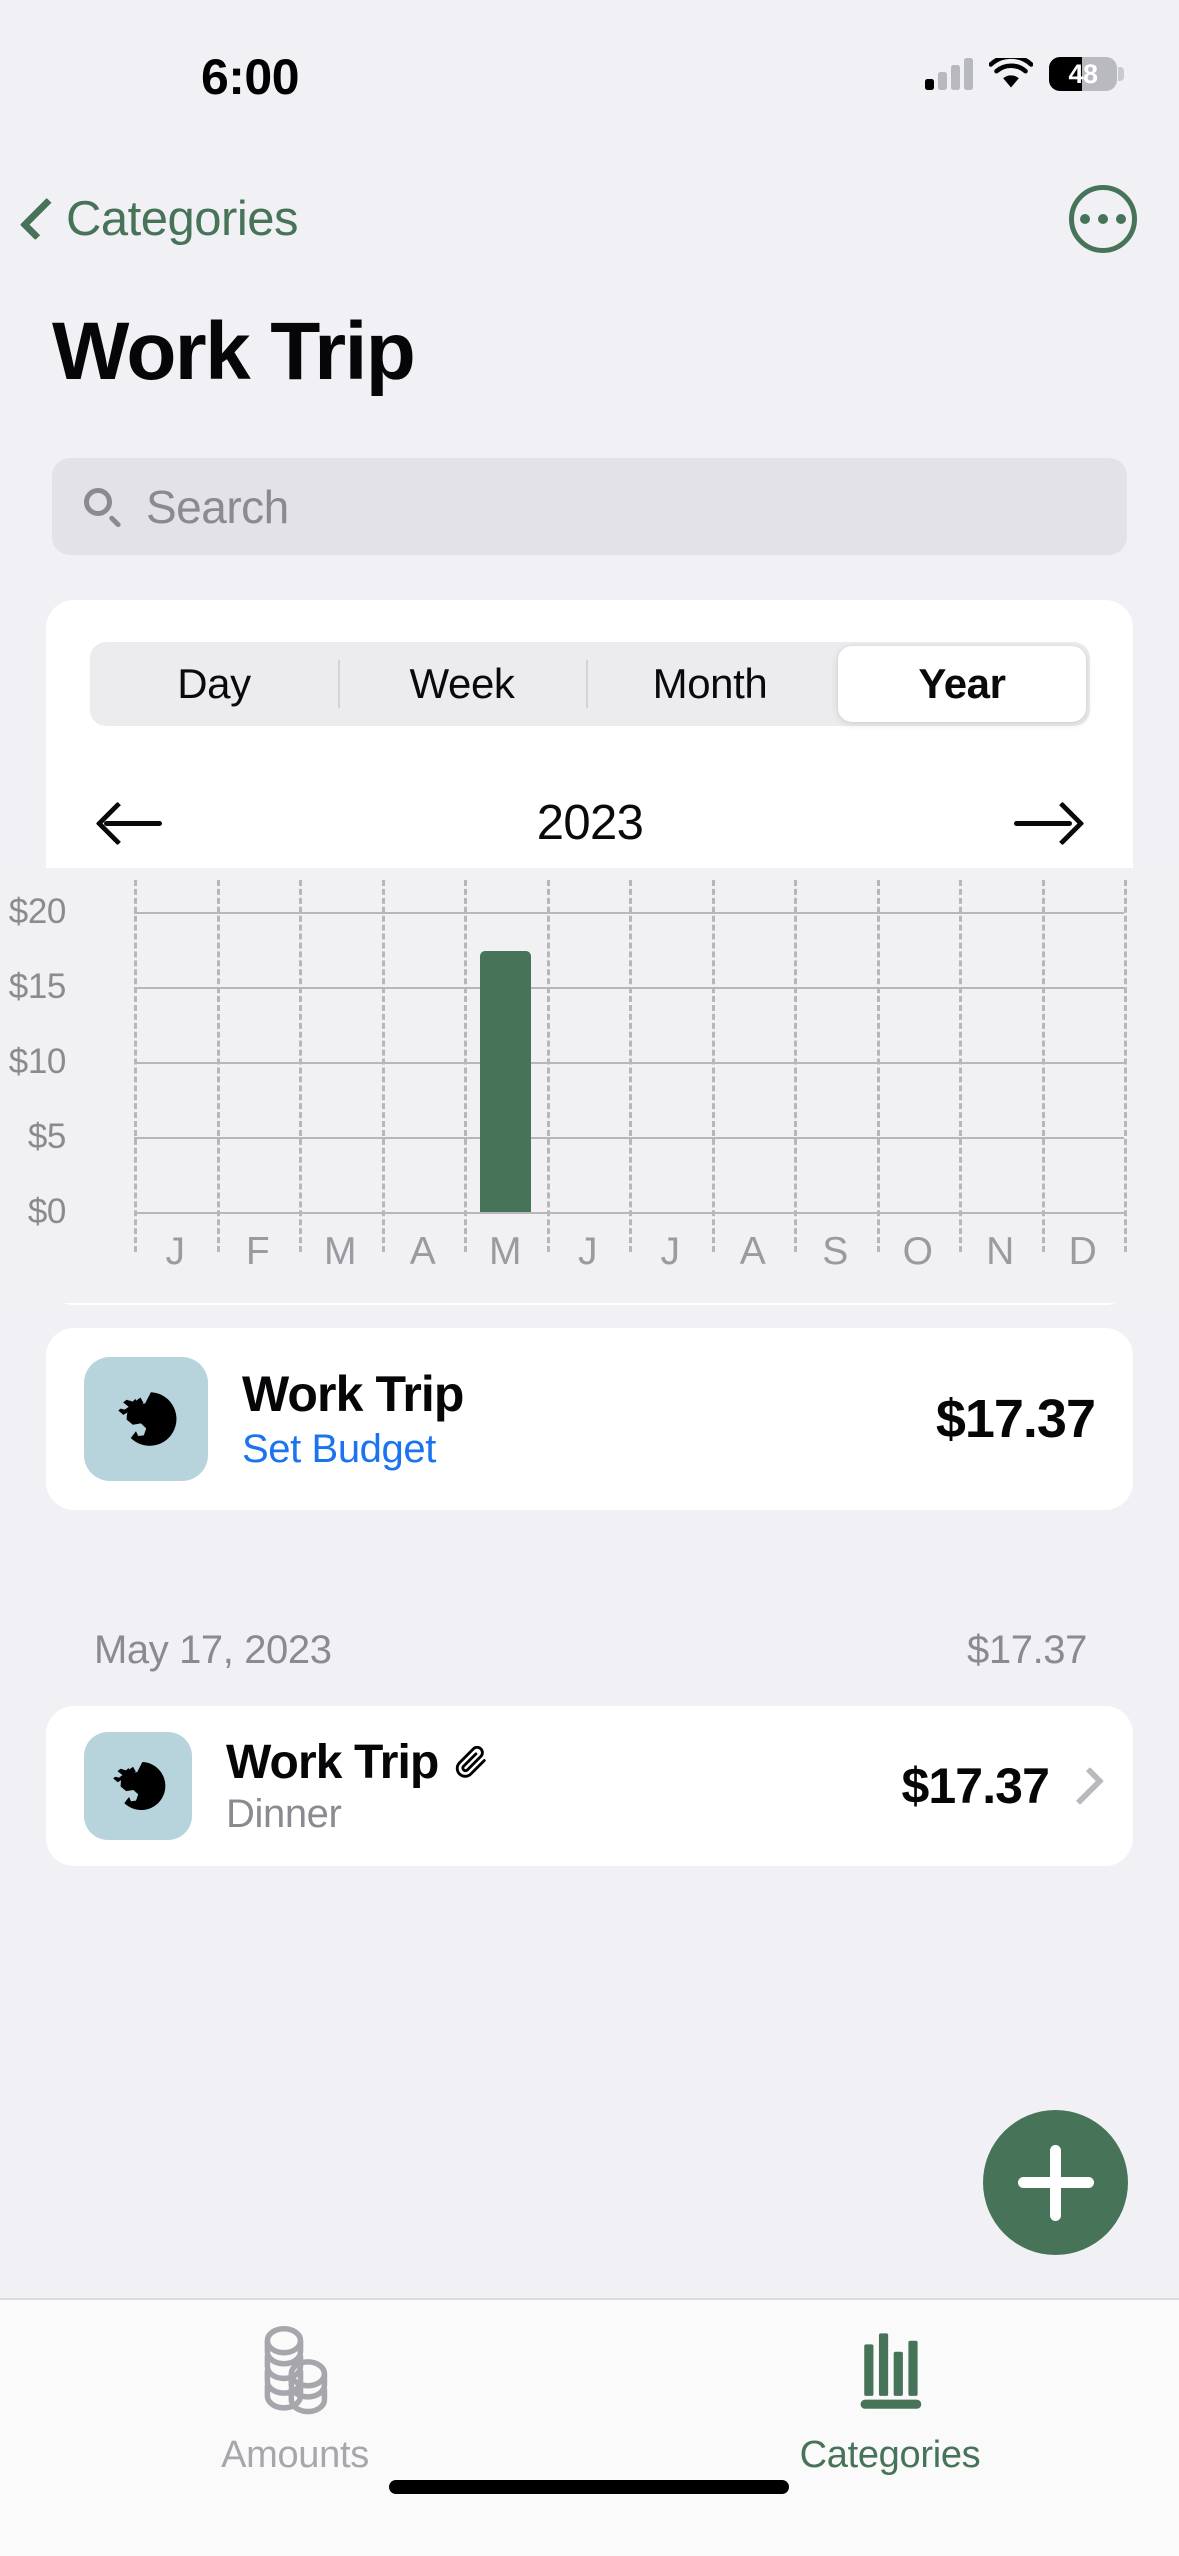 Image resolution: width=1179 pixels, height=2556 pixels. What do you see at coordinates (213, 1649) in the screenshot?
I see `transaction-date-label: May 17, 2023` at bounding box center [213, 1649].